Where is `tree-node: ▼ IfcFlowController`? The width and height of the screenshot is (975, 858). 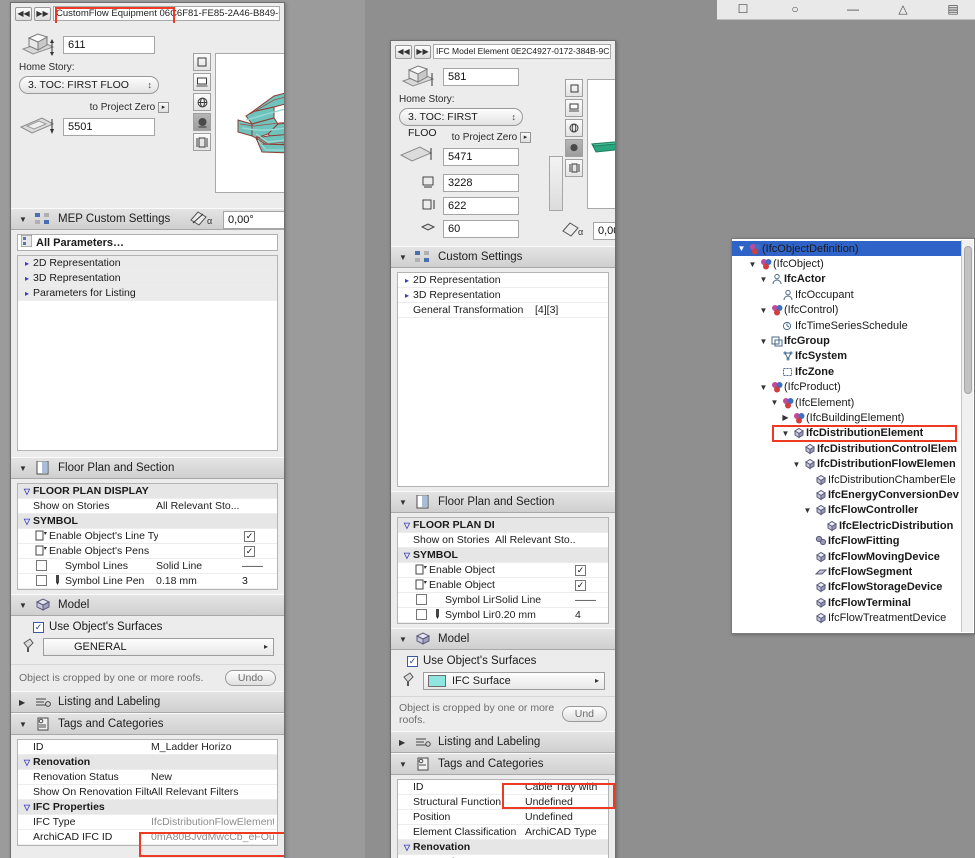
tree-node: ▼ IfcFlowController is located at coordinates (846, 510).